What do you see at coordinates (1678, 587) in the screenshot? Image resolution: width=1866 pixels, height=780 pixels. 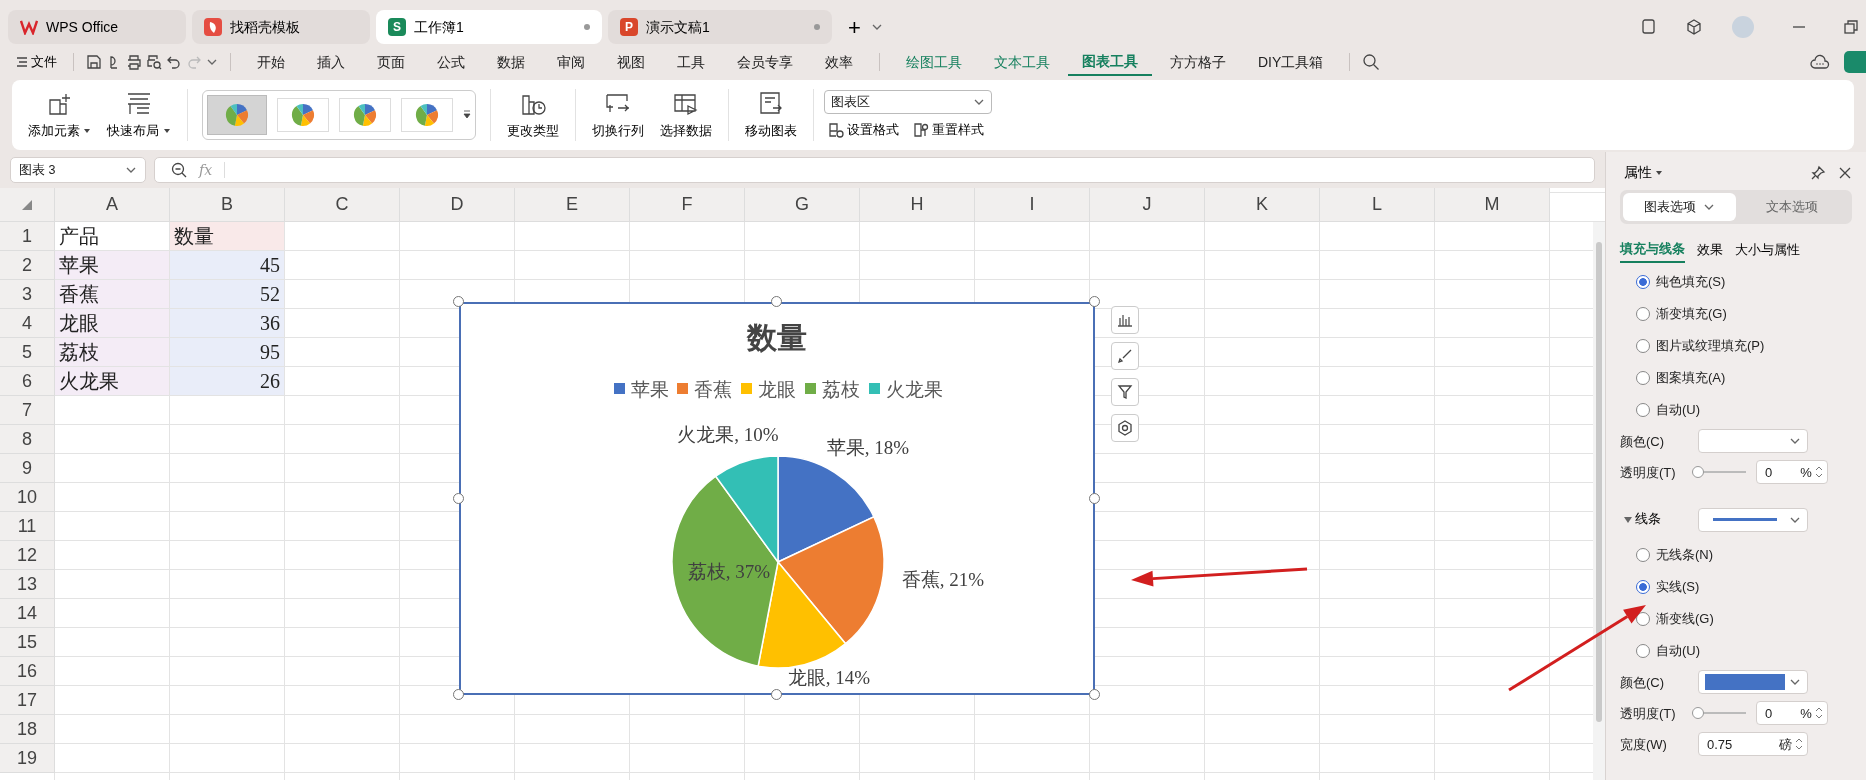 I see `radio-label: 实线(S)` at bounding box center [1678, 587].